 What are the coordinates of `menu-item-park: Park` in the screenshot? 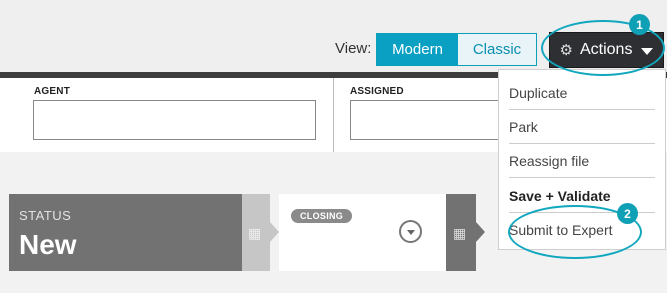 It's located at (582, 131).